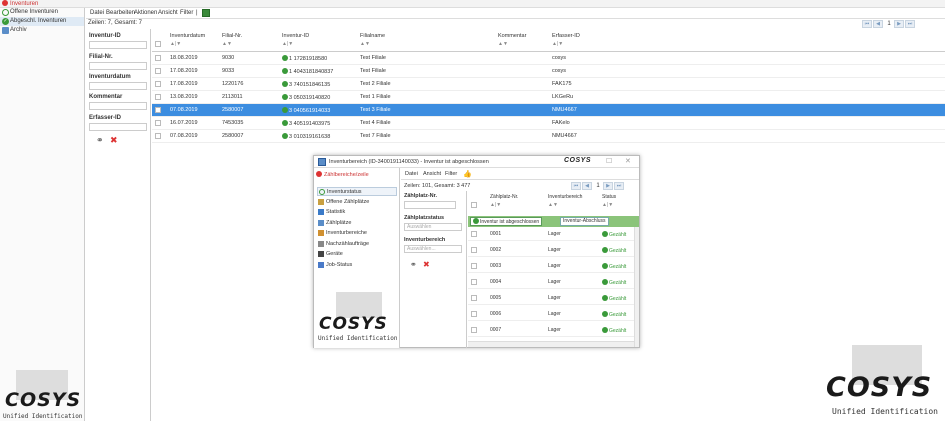 The width and height of the screenshot is (945, 421). What do you see at coordinates (42, 12) in the screenshot?
I see `sidebar-item-open: Offene Inventuren` at bounding box center [42, 12].